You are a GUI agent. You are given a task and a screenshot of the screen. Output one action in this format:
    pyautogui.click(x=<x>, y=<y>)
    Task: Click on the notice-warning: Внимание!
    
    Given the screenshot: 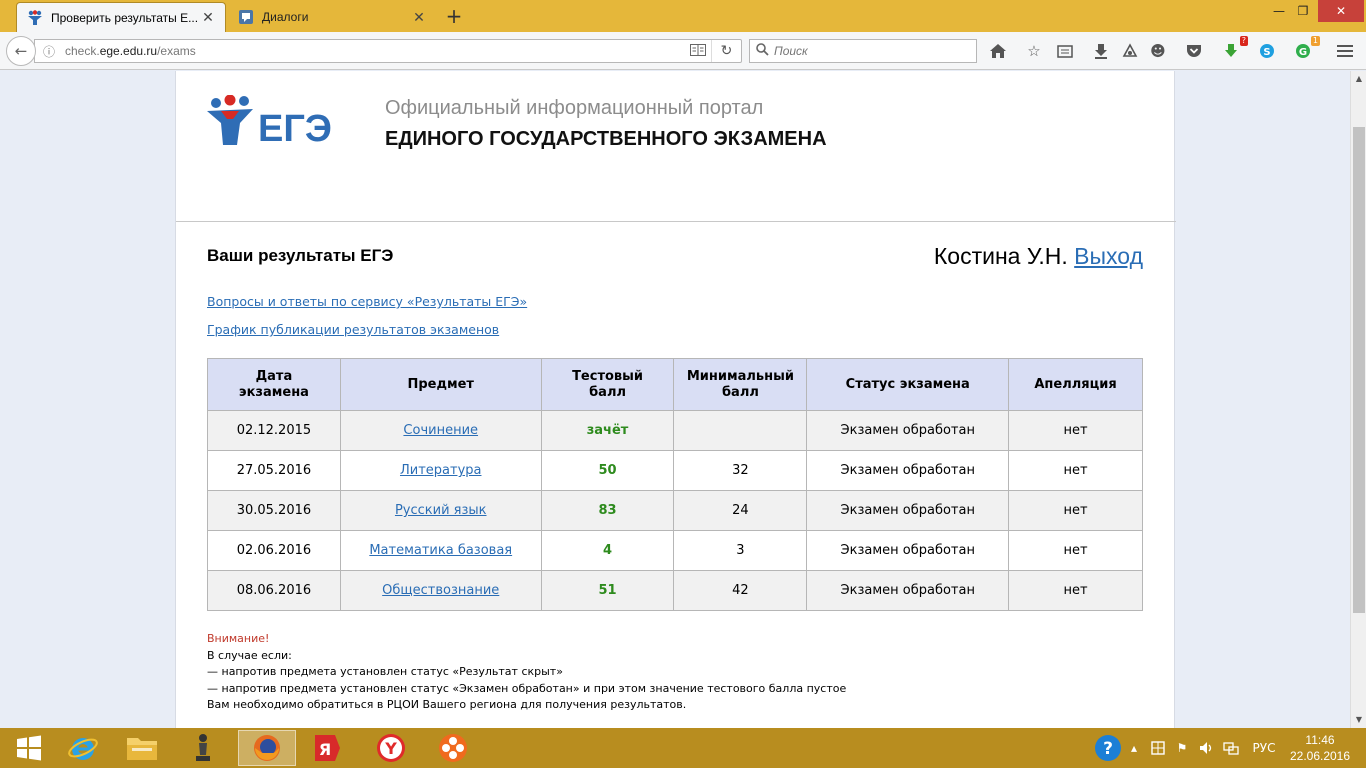 What is the action you would take?
    pyautogui.click(x=238, y=638)
    